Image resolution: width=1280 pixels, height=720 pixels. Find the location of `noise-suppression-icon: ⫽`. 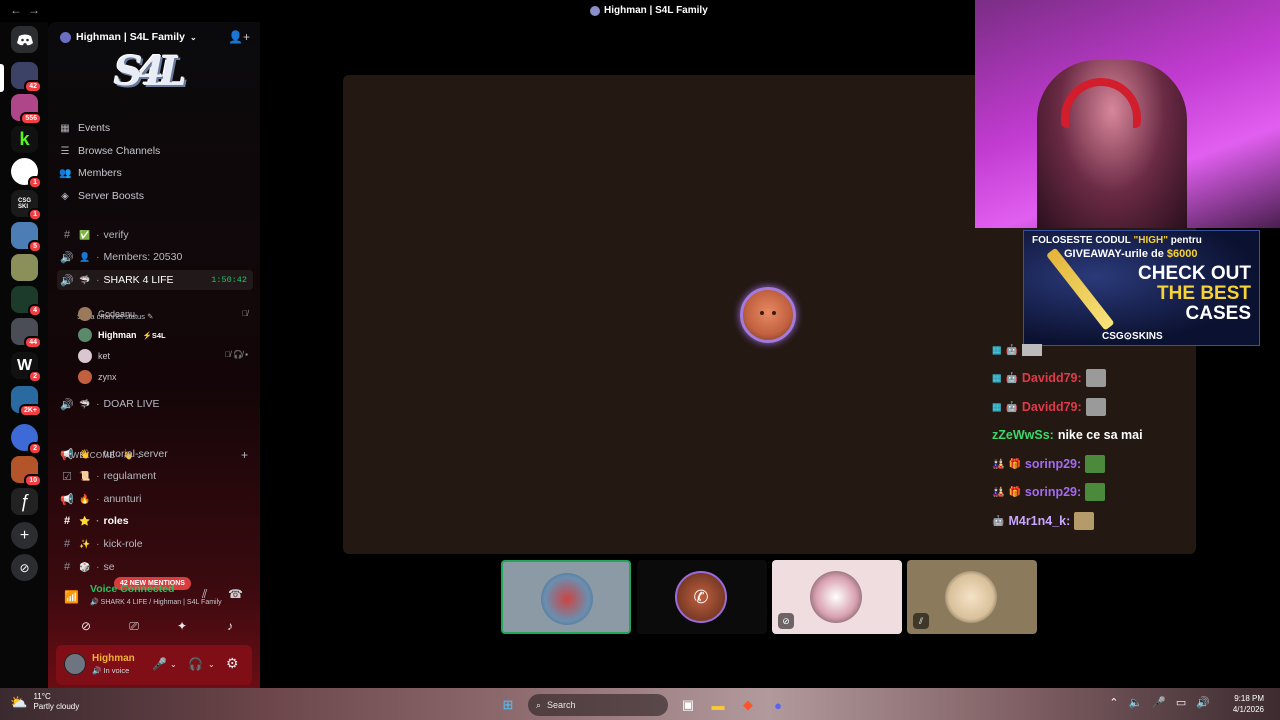

noise-suppression-icon: ⫽ is located at coordinates (204, 594).